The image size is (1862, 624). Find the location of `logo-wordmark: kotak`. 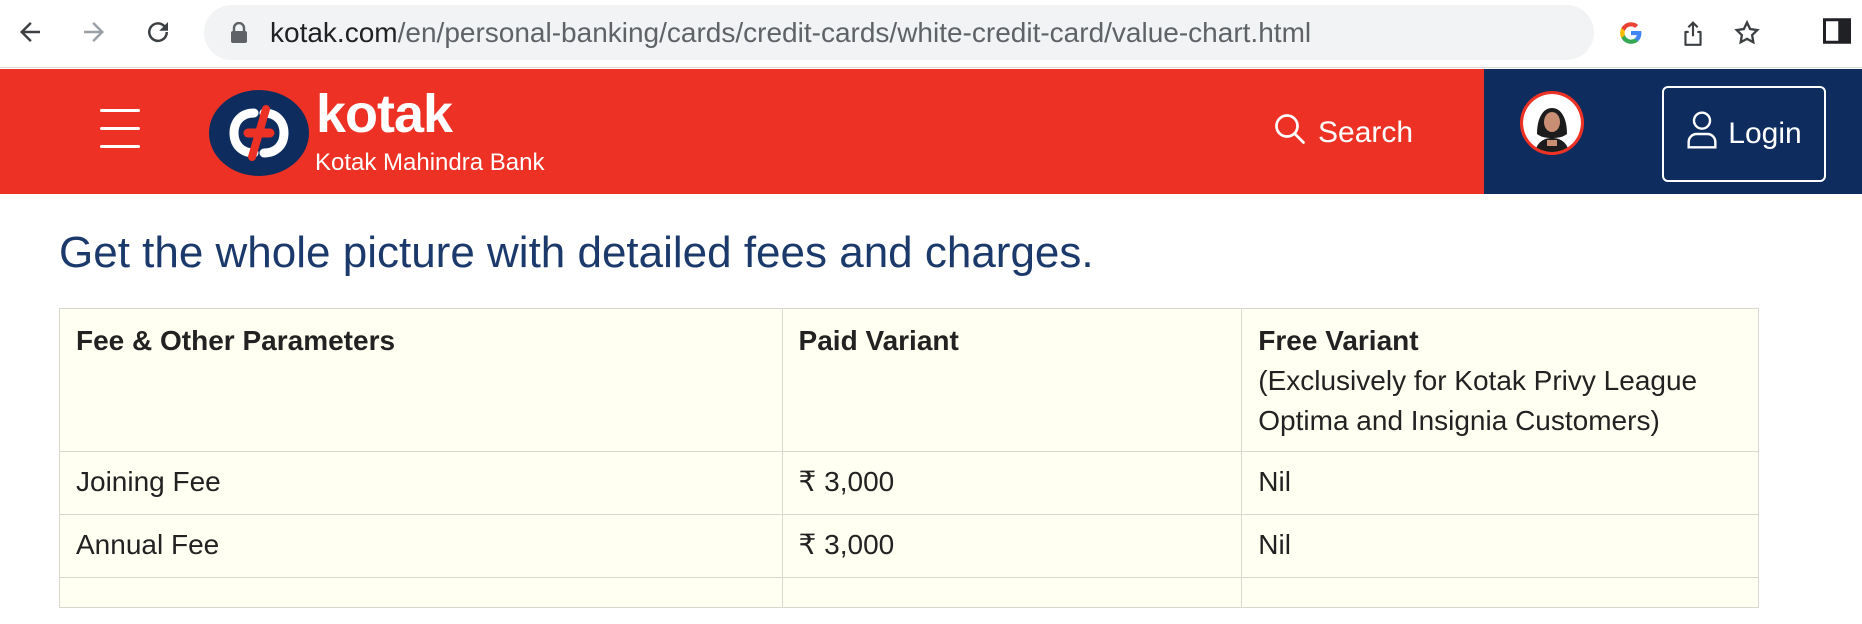

logo-wordmark: kotak is located at coordinates (384, 114).